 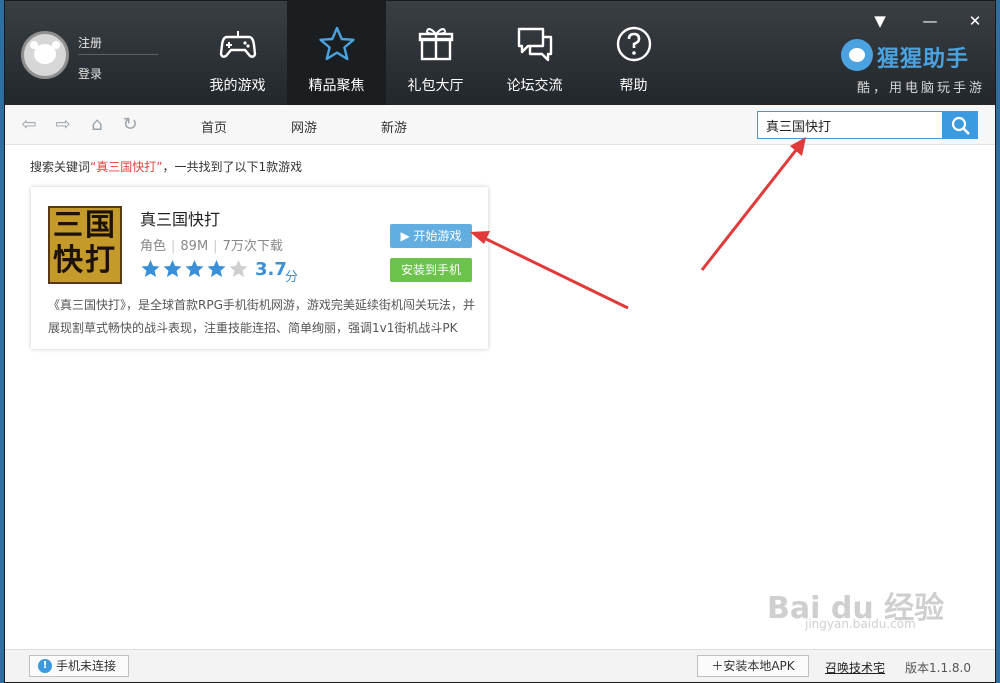 I want to click on toolbar: ⇦ ⇨ ⌂ ↻ 首页 网游 新游, so click(x=500, y=125).